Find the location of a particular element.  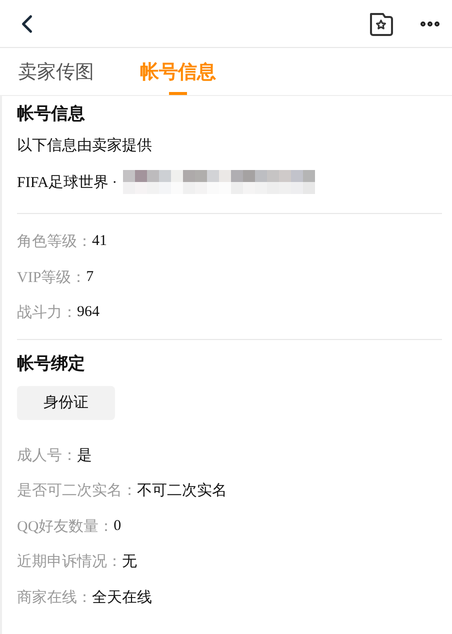

field-value: 0 is located at coordinates (118, 526).